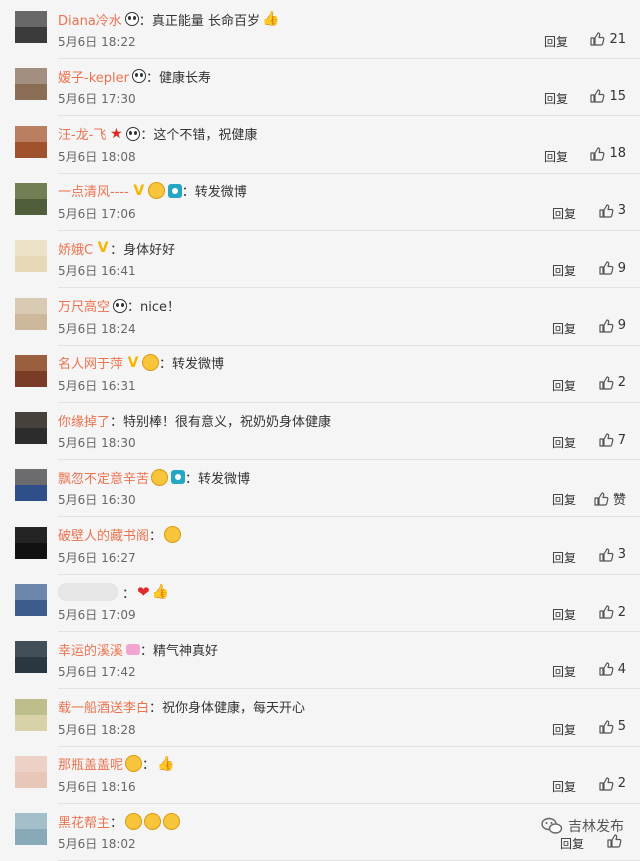 This screenshot has width=640, height=861. What do you see at coordinates (97, 98) in the screenshot?
I see `comment-time: 5月6日 17:30` at bounding box center [97, 98].